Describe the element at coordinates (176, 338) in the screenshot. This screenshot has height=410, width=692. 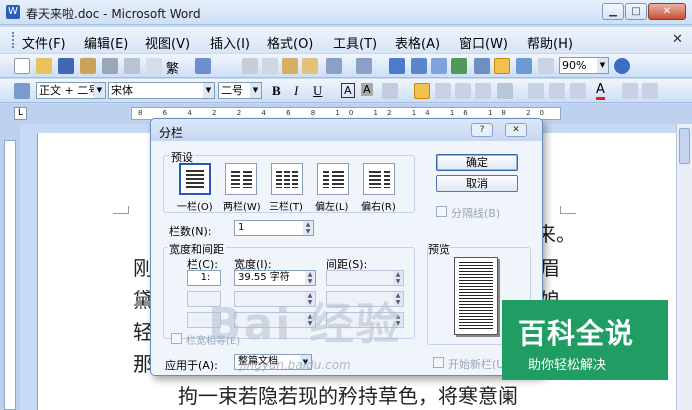
I see `equal-width-checkbox` at that location.